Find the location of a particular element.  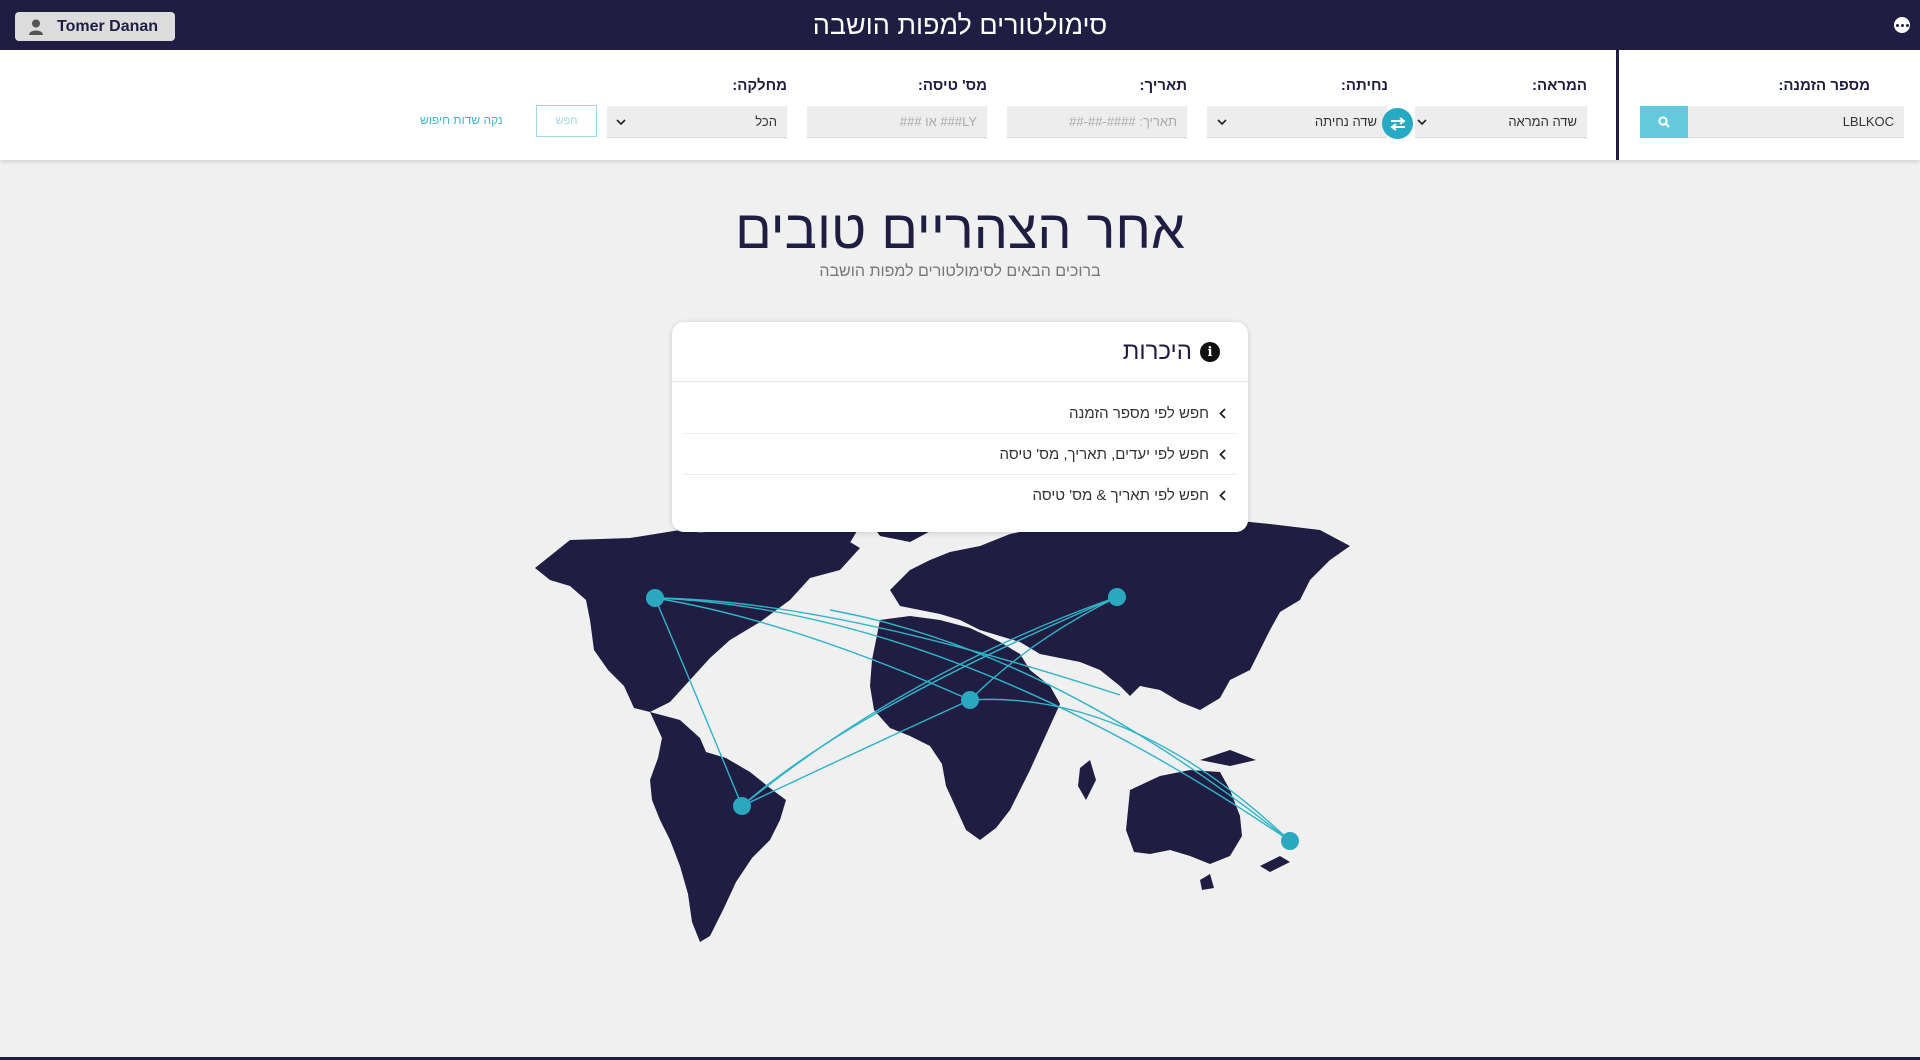

page-title: סימולטורים למפות הושבה is located at coordinates (960, 25).